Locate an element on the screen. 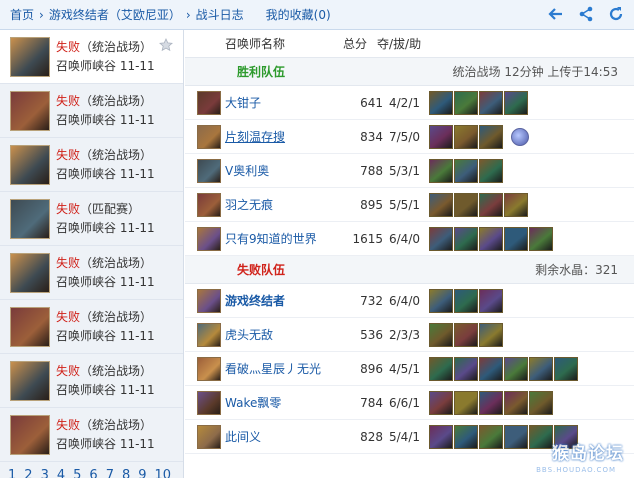  page-link: 9 is located at coordinates (142, 473).